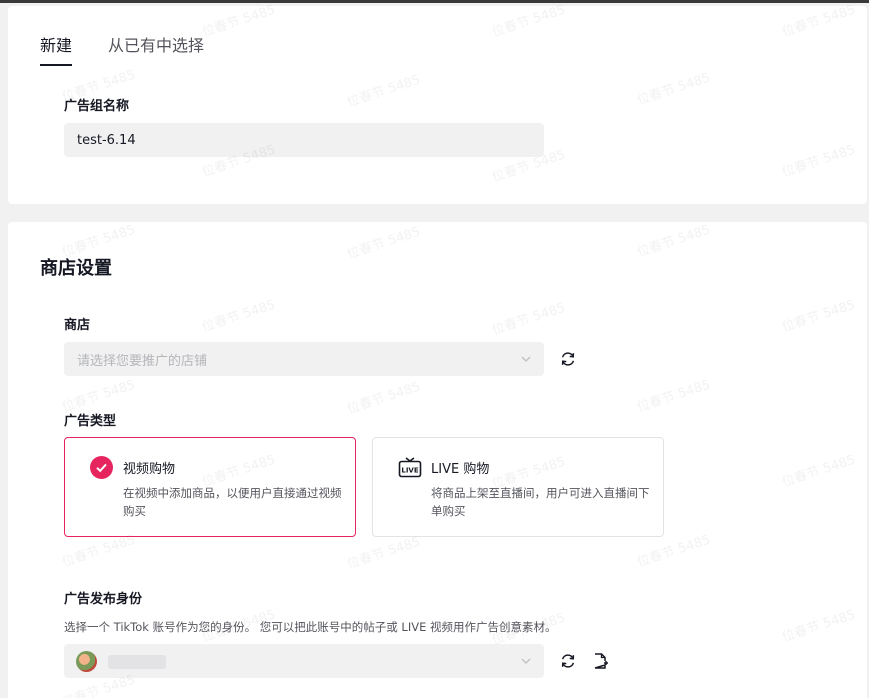 The image size is (869, 698). What do you see at coordinates (56, 49) in the screenshot?
I see `tab-create-new: 新建` at bounding box center [56, 49].